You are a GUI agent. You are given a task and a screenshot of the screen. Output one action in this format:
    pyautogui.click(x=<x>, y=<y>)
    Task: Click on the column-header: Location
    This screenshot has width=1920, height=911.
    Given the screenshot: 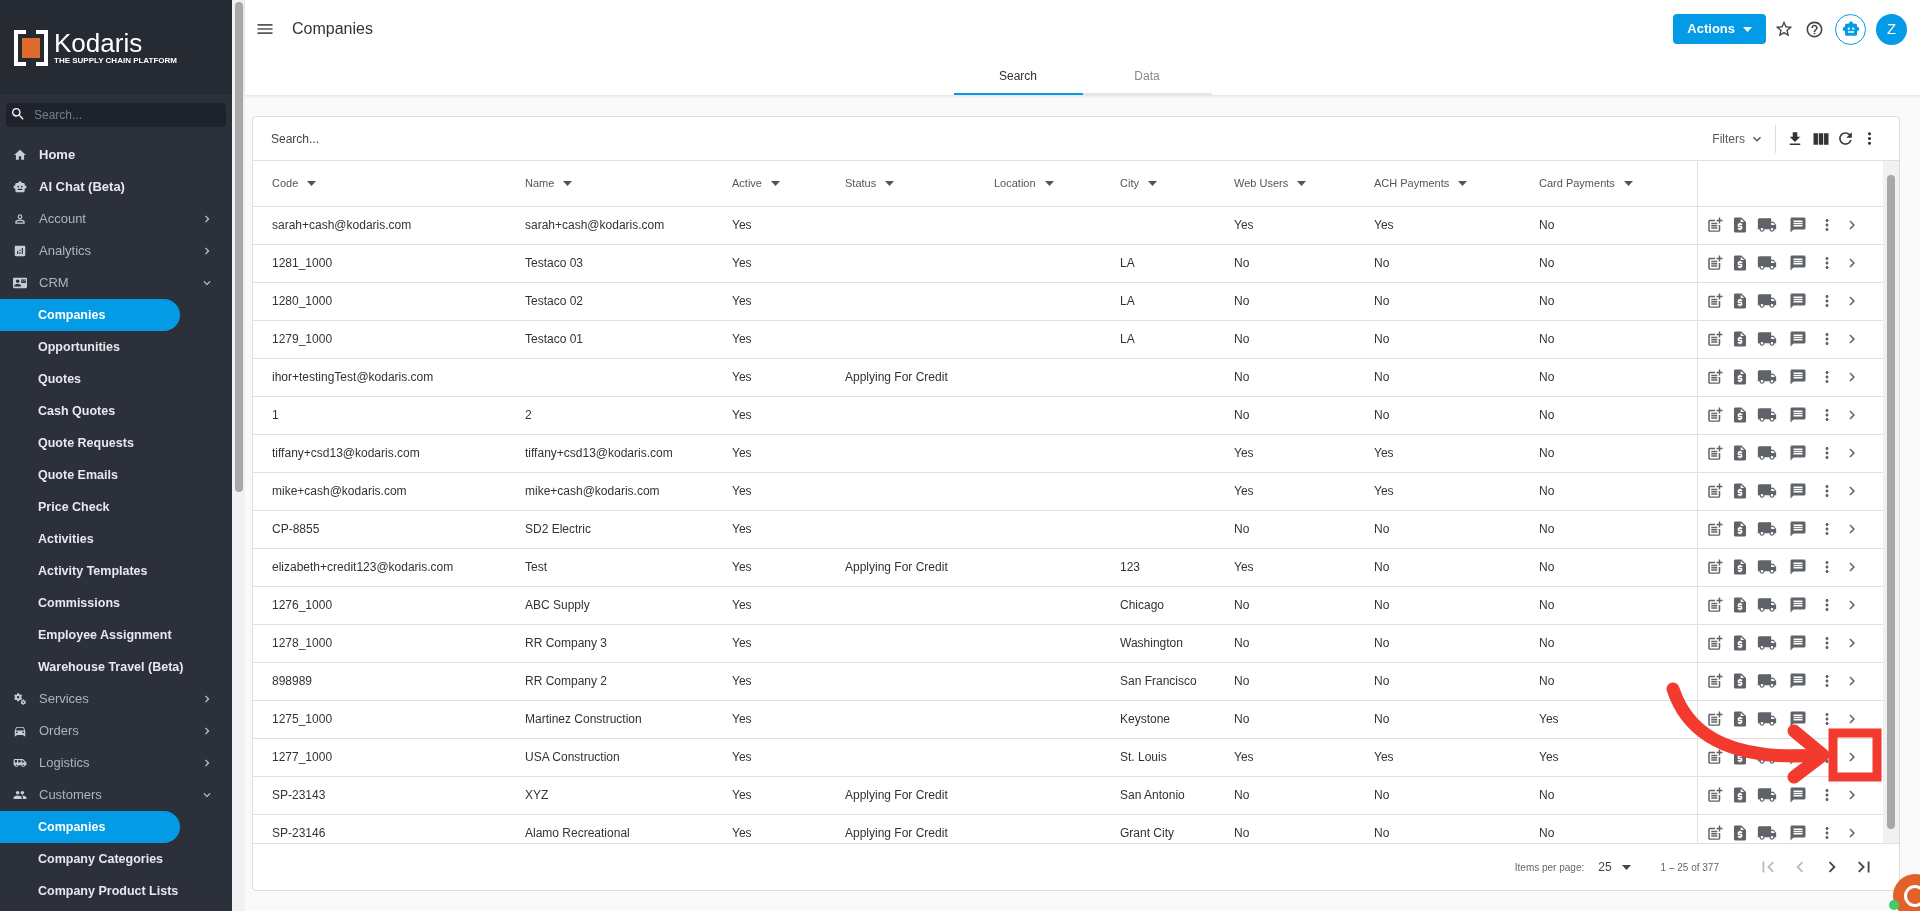 What is the action you would take?
    pyautogui.click(x=1057, y=183)
    